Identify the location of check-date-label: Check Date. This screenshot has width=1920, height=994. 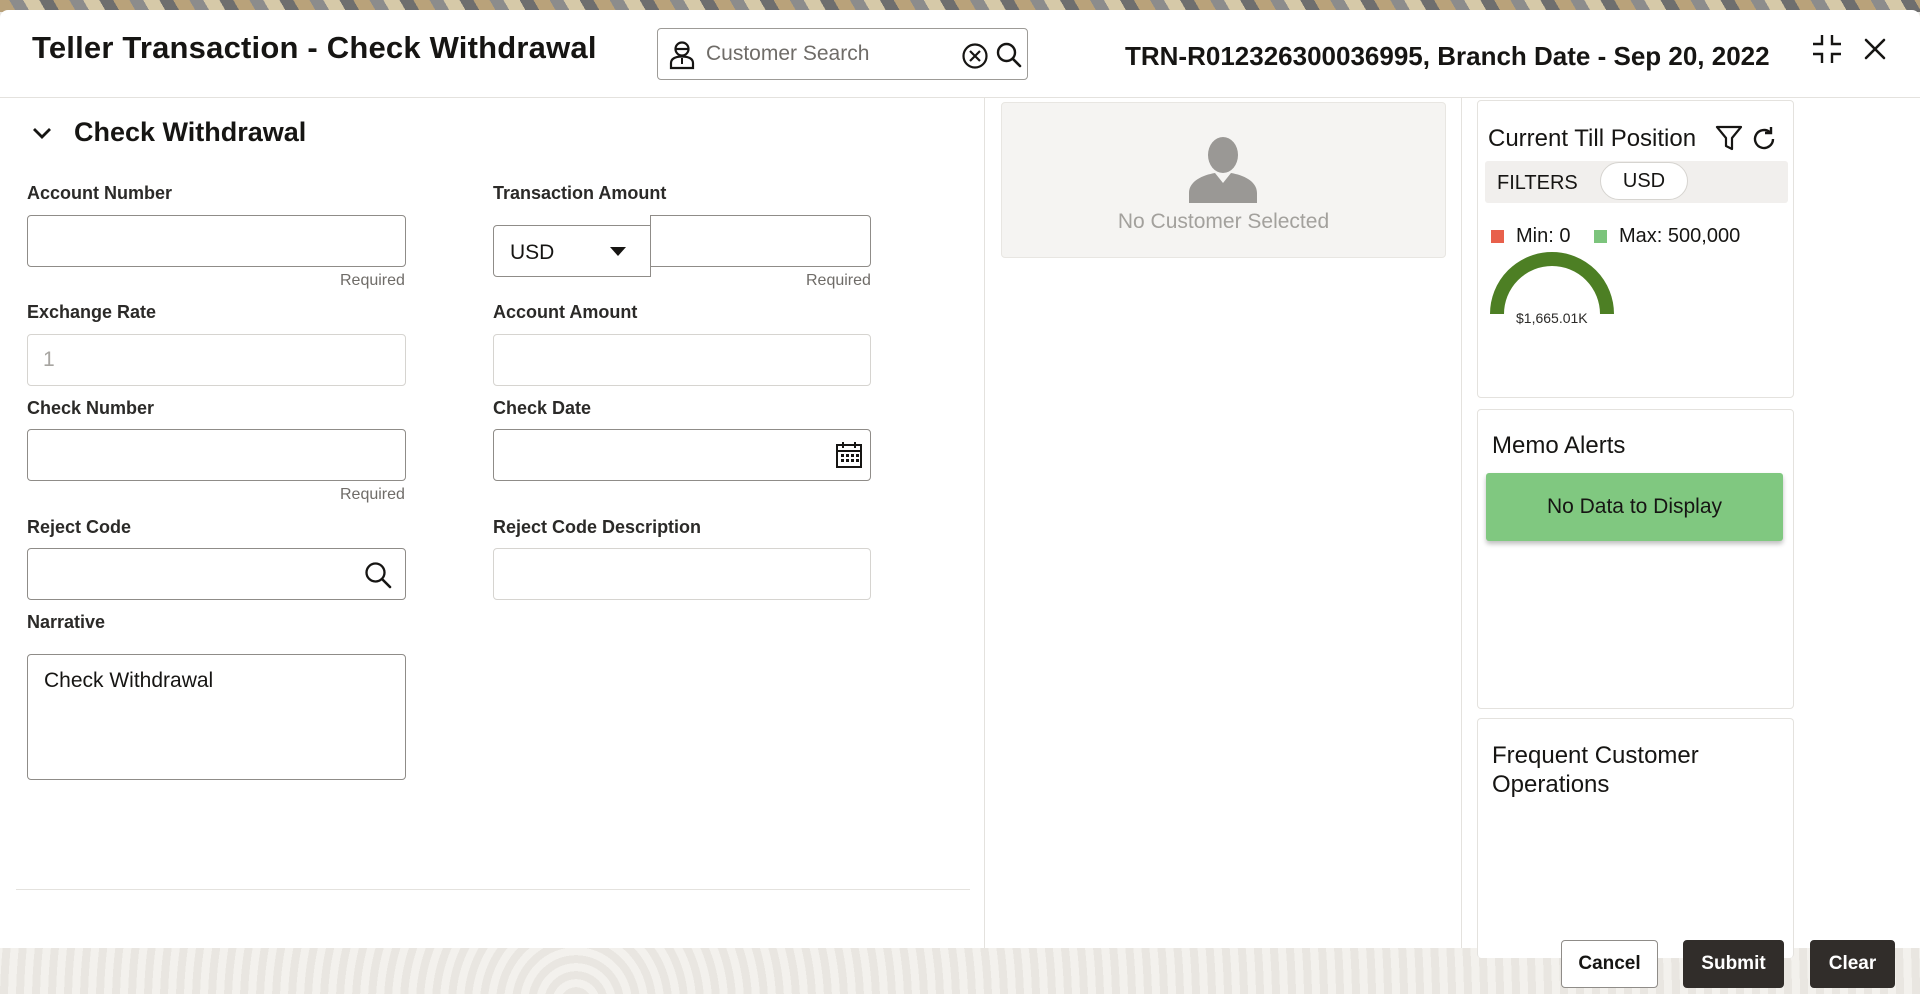
(542, 408).